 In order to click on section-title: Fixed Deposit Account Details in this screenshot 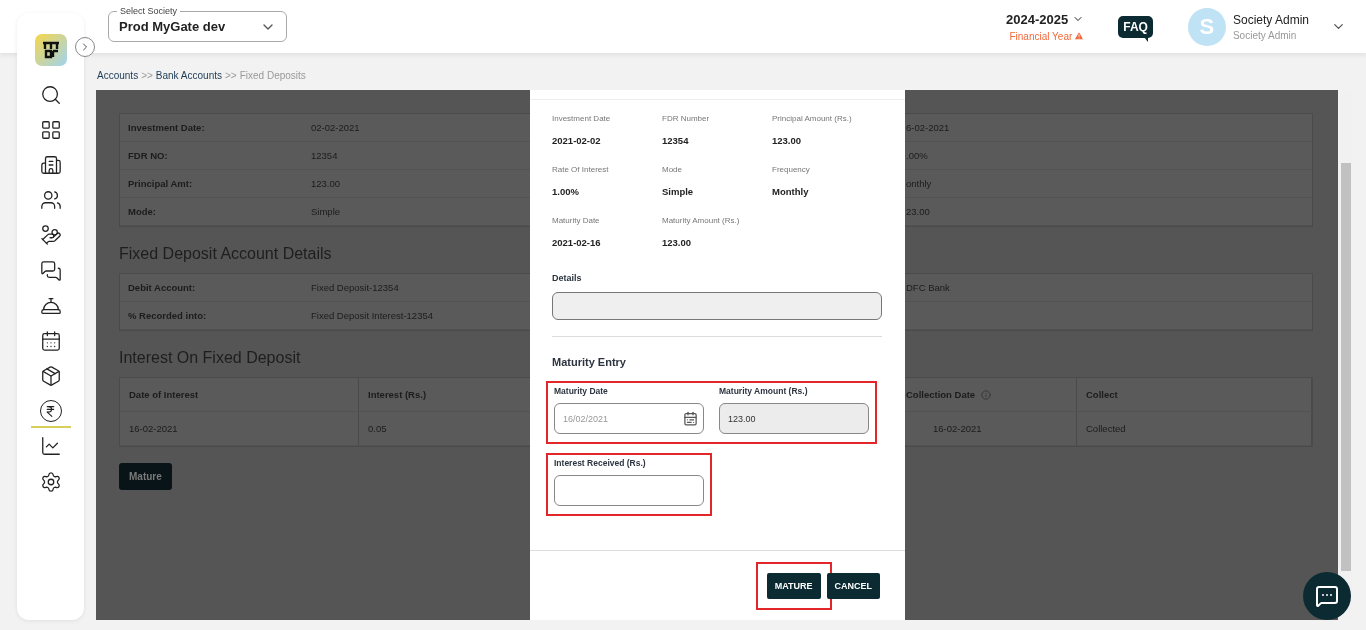, I will do `click(225, 254)`.